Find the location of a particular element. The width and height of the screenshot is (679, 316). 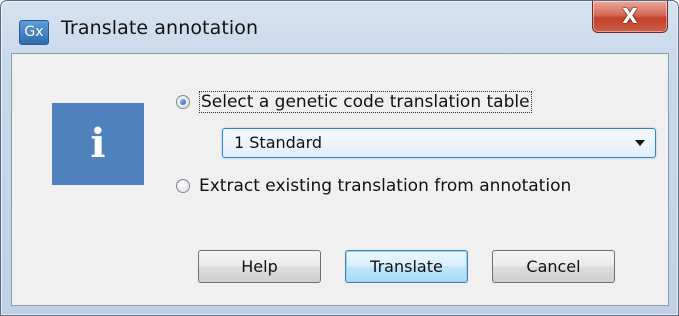

radio-genetic-code-label: Select a genetic code translation table is located at coordinates (365, 102).